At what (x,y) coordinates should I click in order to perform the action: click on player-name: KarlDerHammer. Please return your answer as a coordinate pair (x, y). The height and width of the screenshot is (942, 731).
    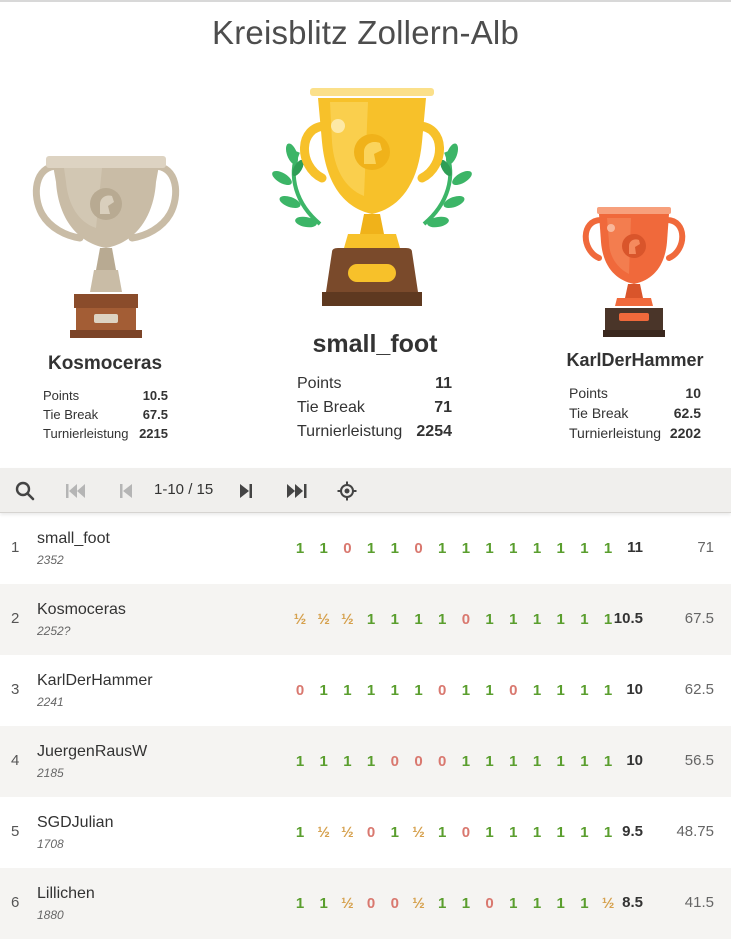
    Looking at the image, I should click on (95, 681).